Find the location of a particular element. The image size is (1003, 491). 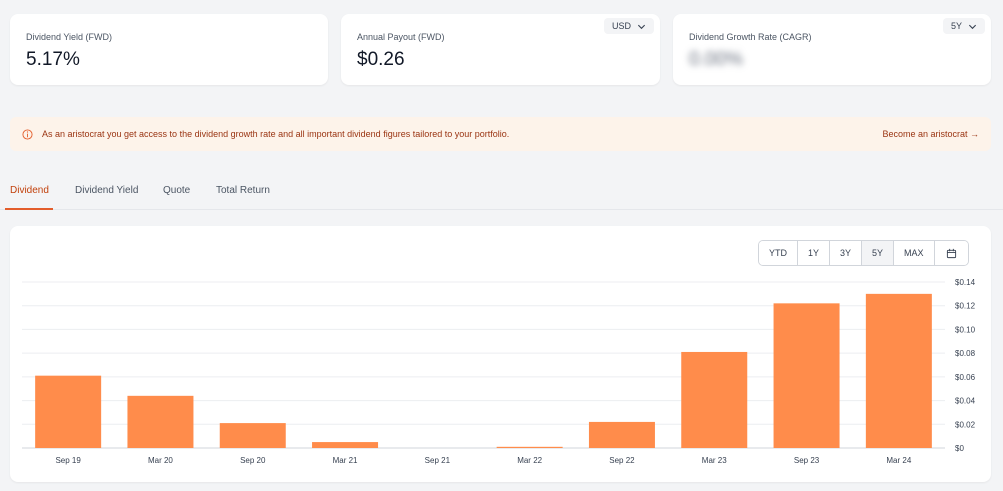

currency-dropdown-label: USD is located at coordinates (621, 26).